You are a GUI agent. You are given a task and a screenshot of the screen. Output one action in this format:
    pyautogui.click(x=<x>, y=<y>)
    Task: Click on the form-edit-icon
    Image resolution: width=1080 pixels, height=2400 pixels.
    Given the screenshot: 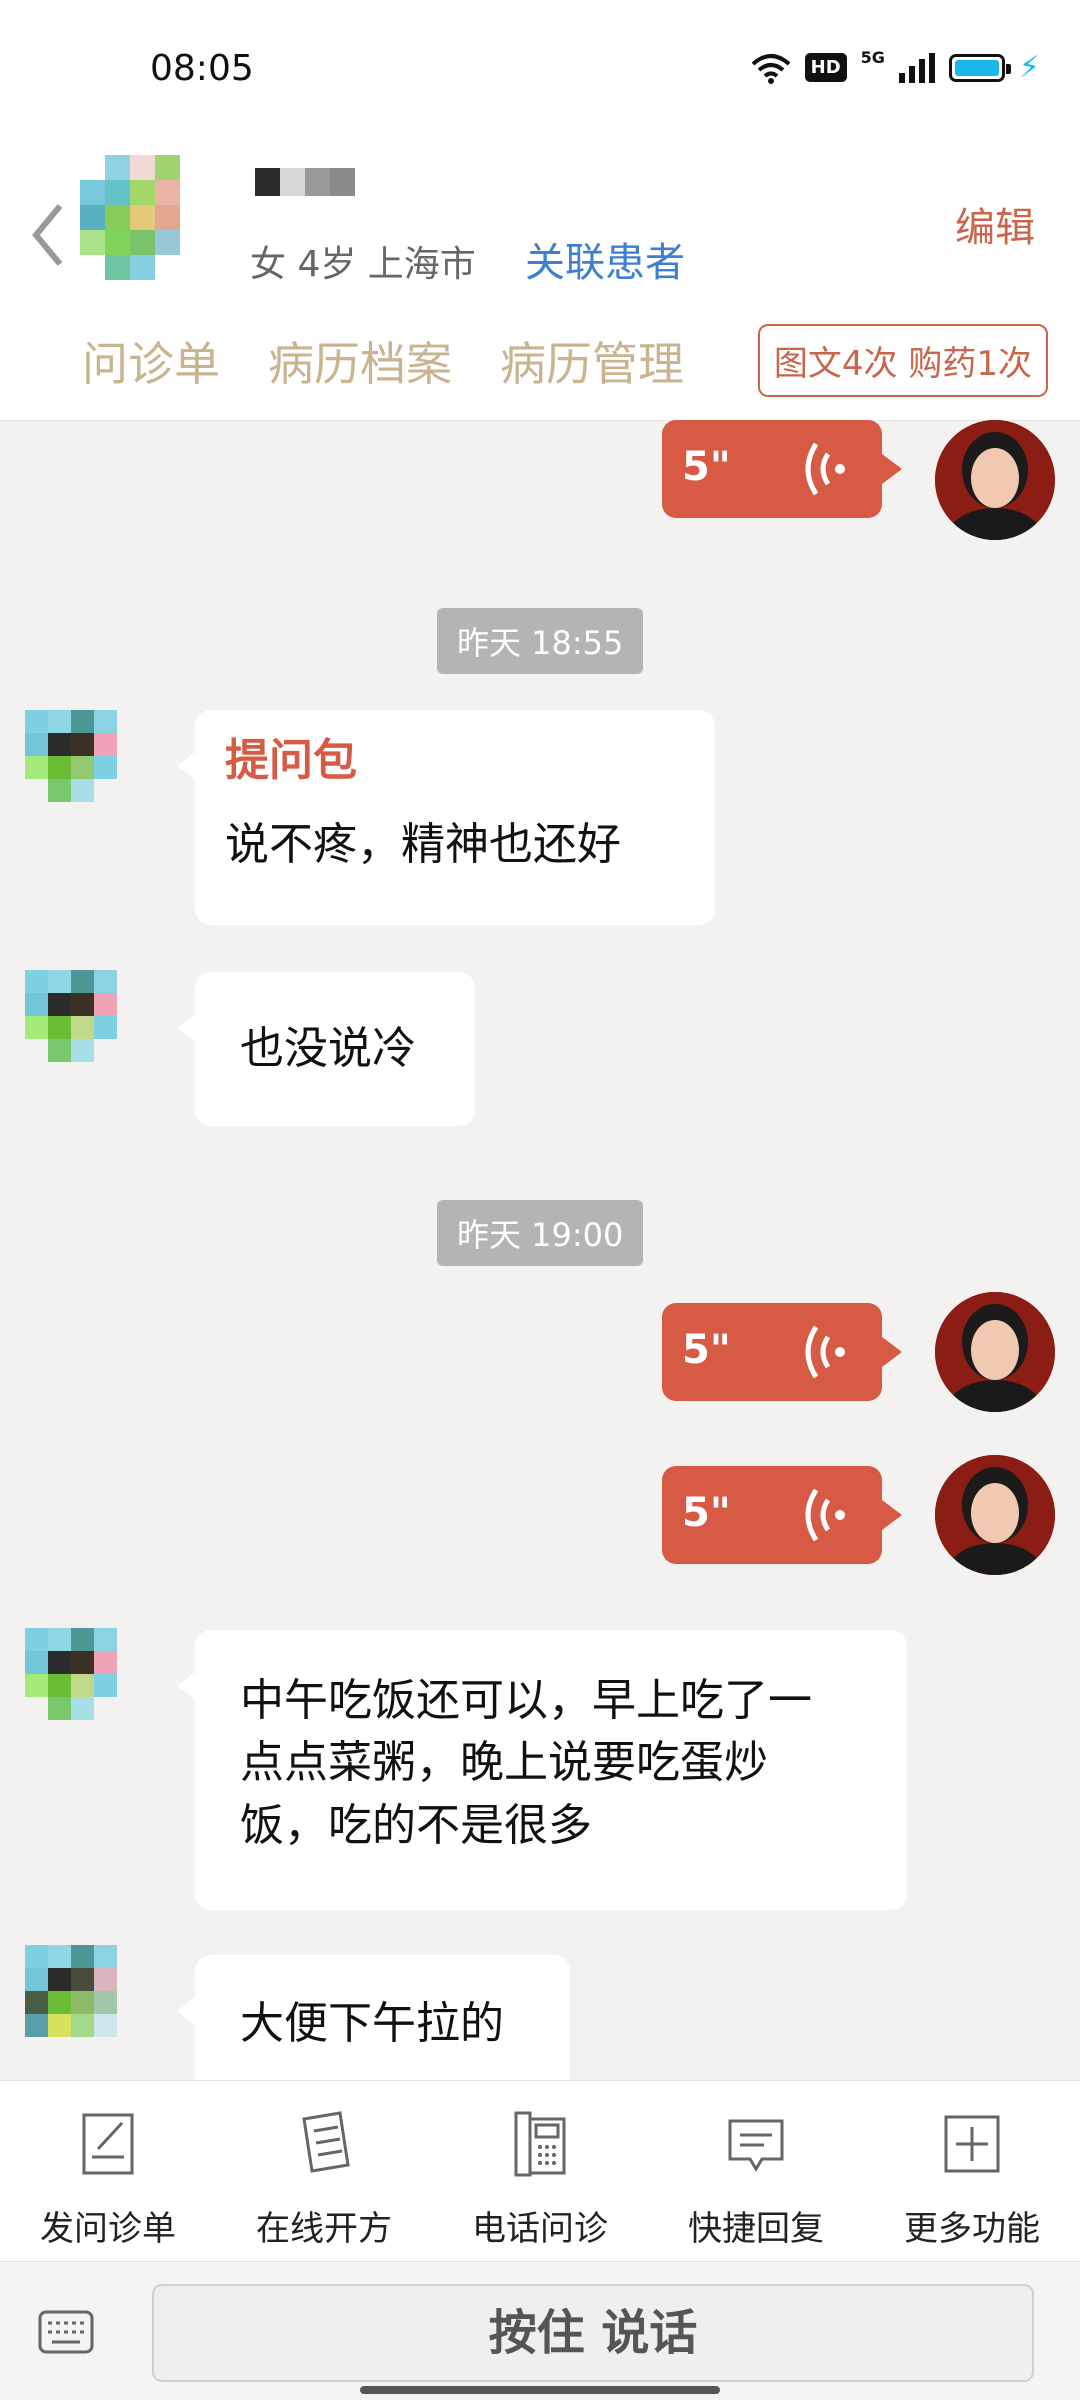 What is the action you would take?
    pyautogui.click(x=108, y=2144)
    